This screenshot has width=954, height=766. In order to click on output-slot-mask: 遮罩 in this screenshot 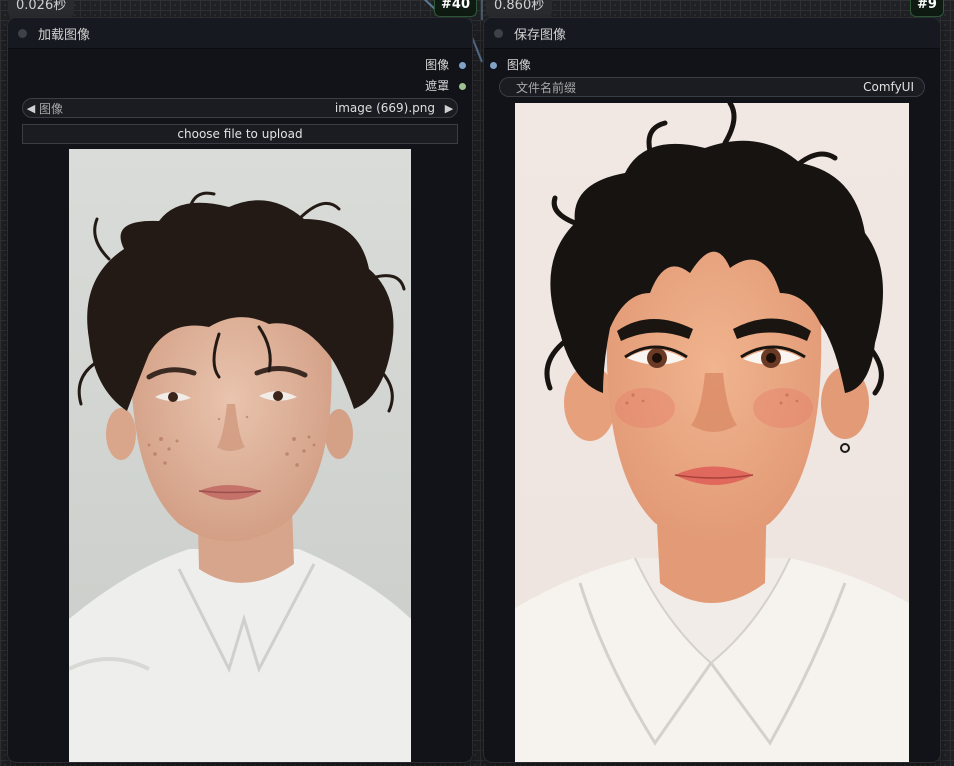, I will do `click(445, 86)`.